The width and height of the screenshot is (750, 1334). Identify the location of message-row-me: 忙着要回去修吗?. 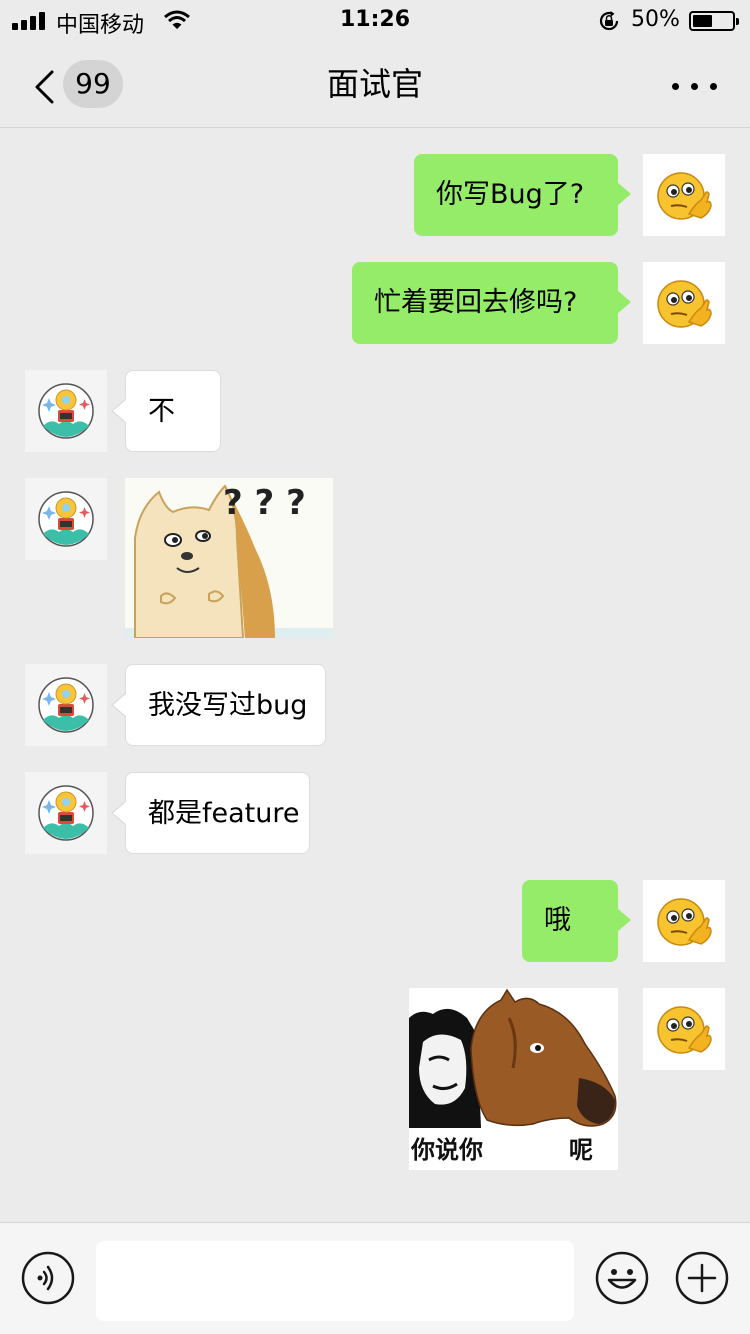
(375, 303).